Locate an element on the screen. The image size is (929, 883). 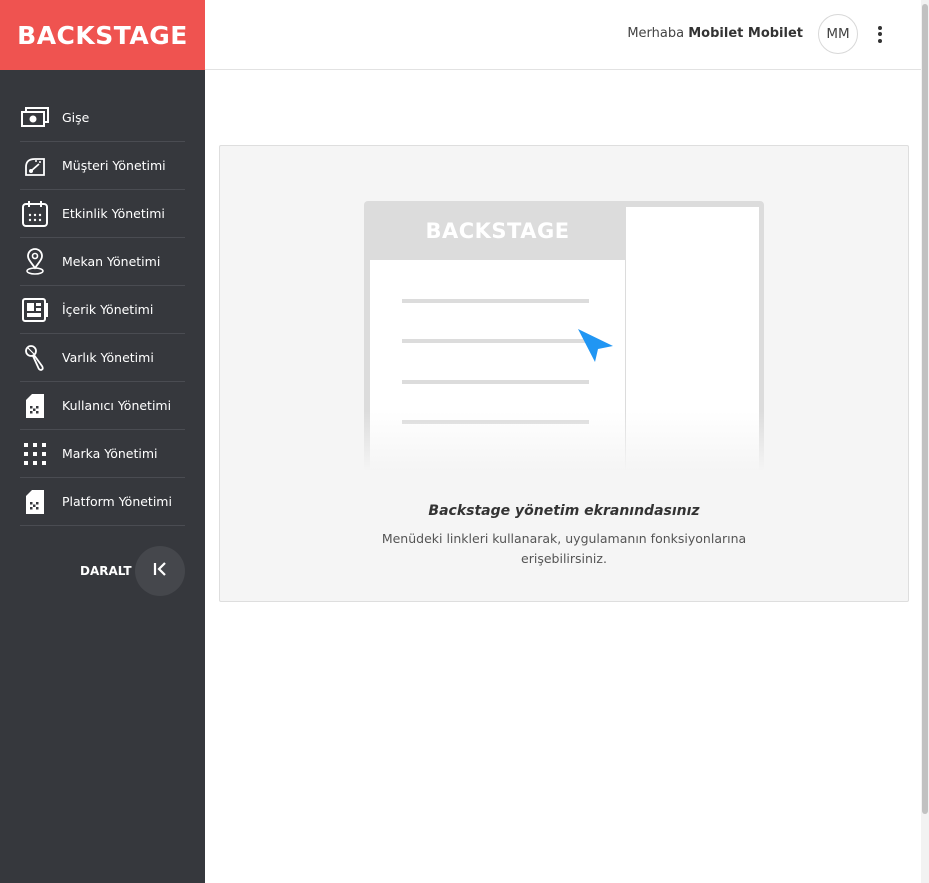
sidebar-item-label: Kullanıcı Yönetimi is located at coordinates (117, 405).